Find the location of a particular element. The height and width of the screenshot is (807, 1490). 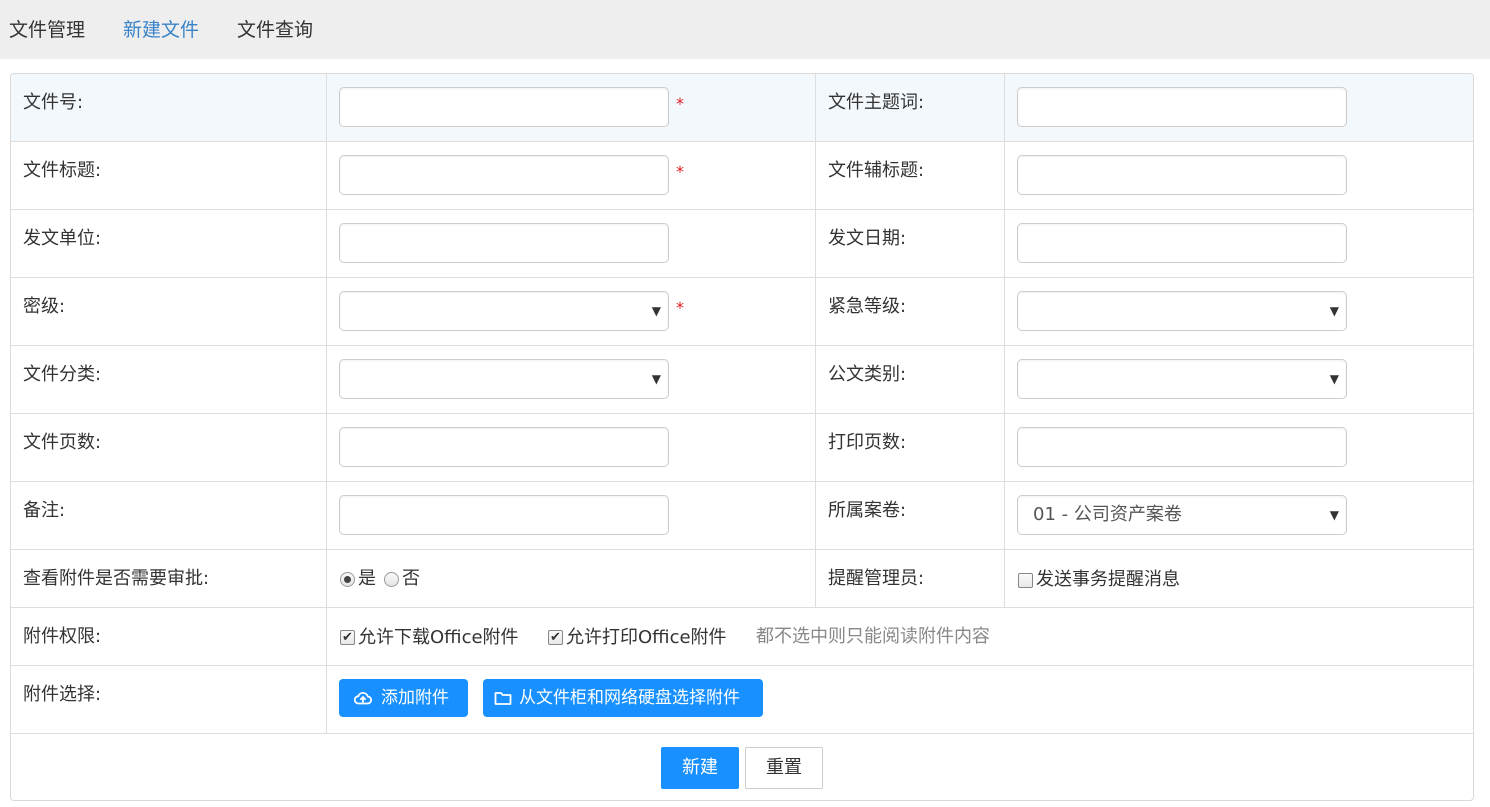

form-row-attachment-select: 附件选择: 添加附件 从文件柜和网络硬盘选择附件 is located at coordinates (742, 700).